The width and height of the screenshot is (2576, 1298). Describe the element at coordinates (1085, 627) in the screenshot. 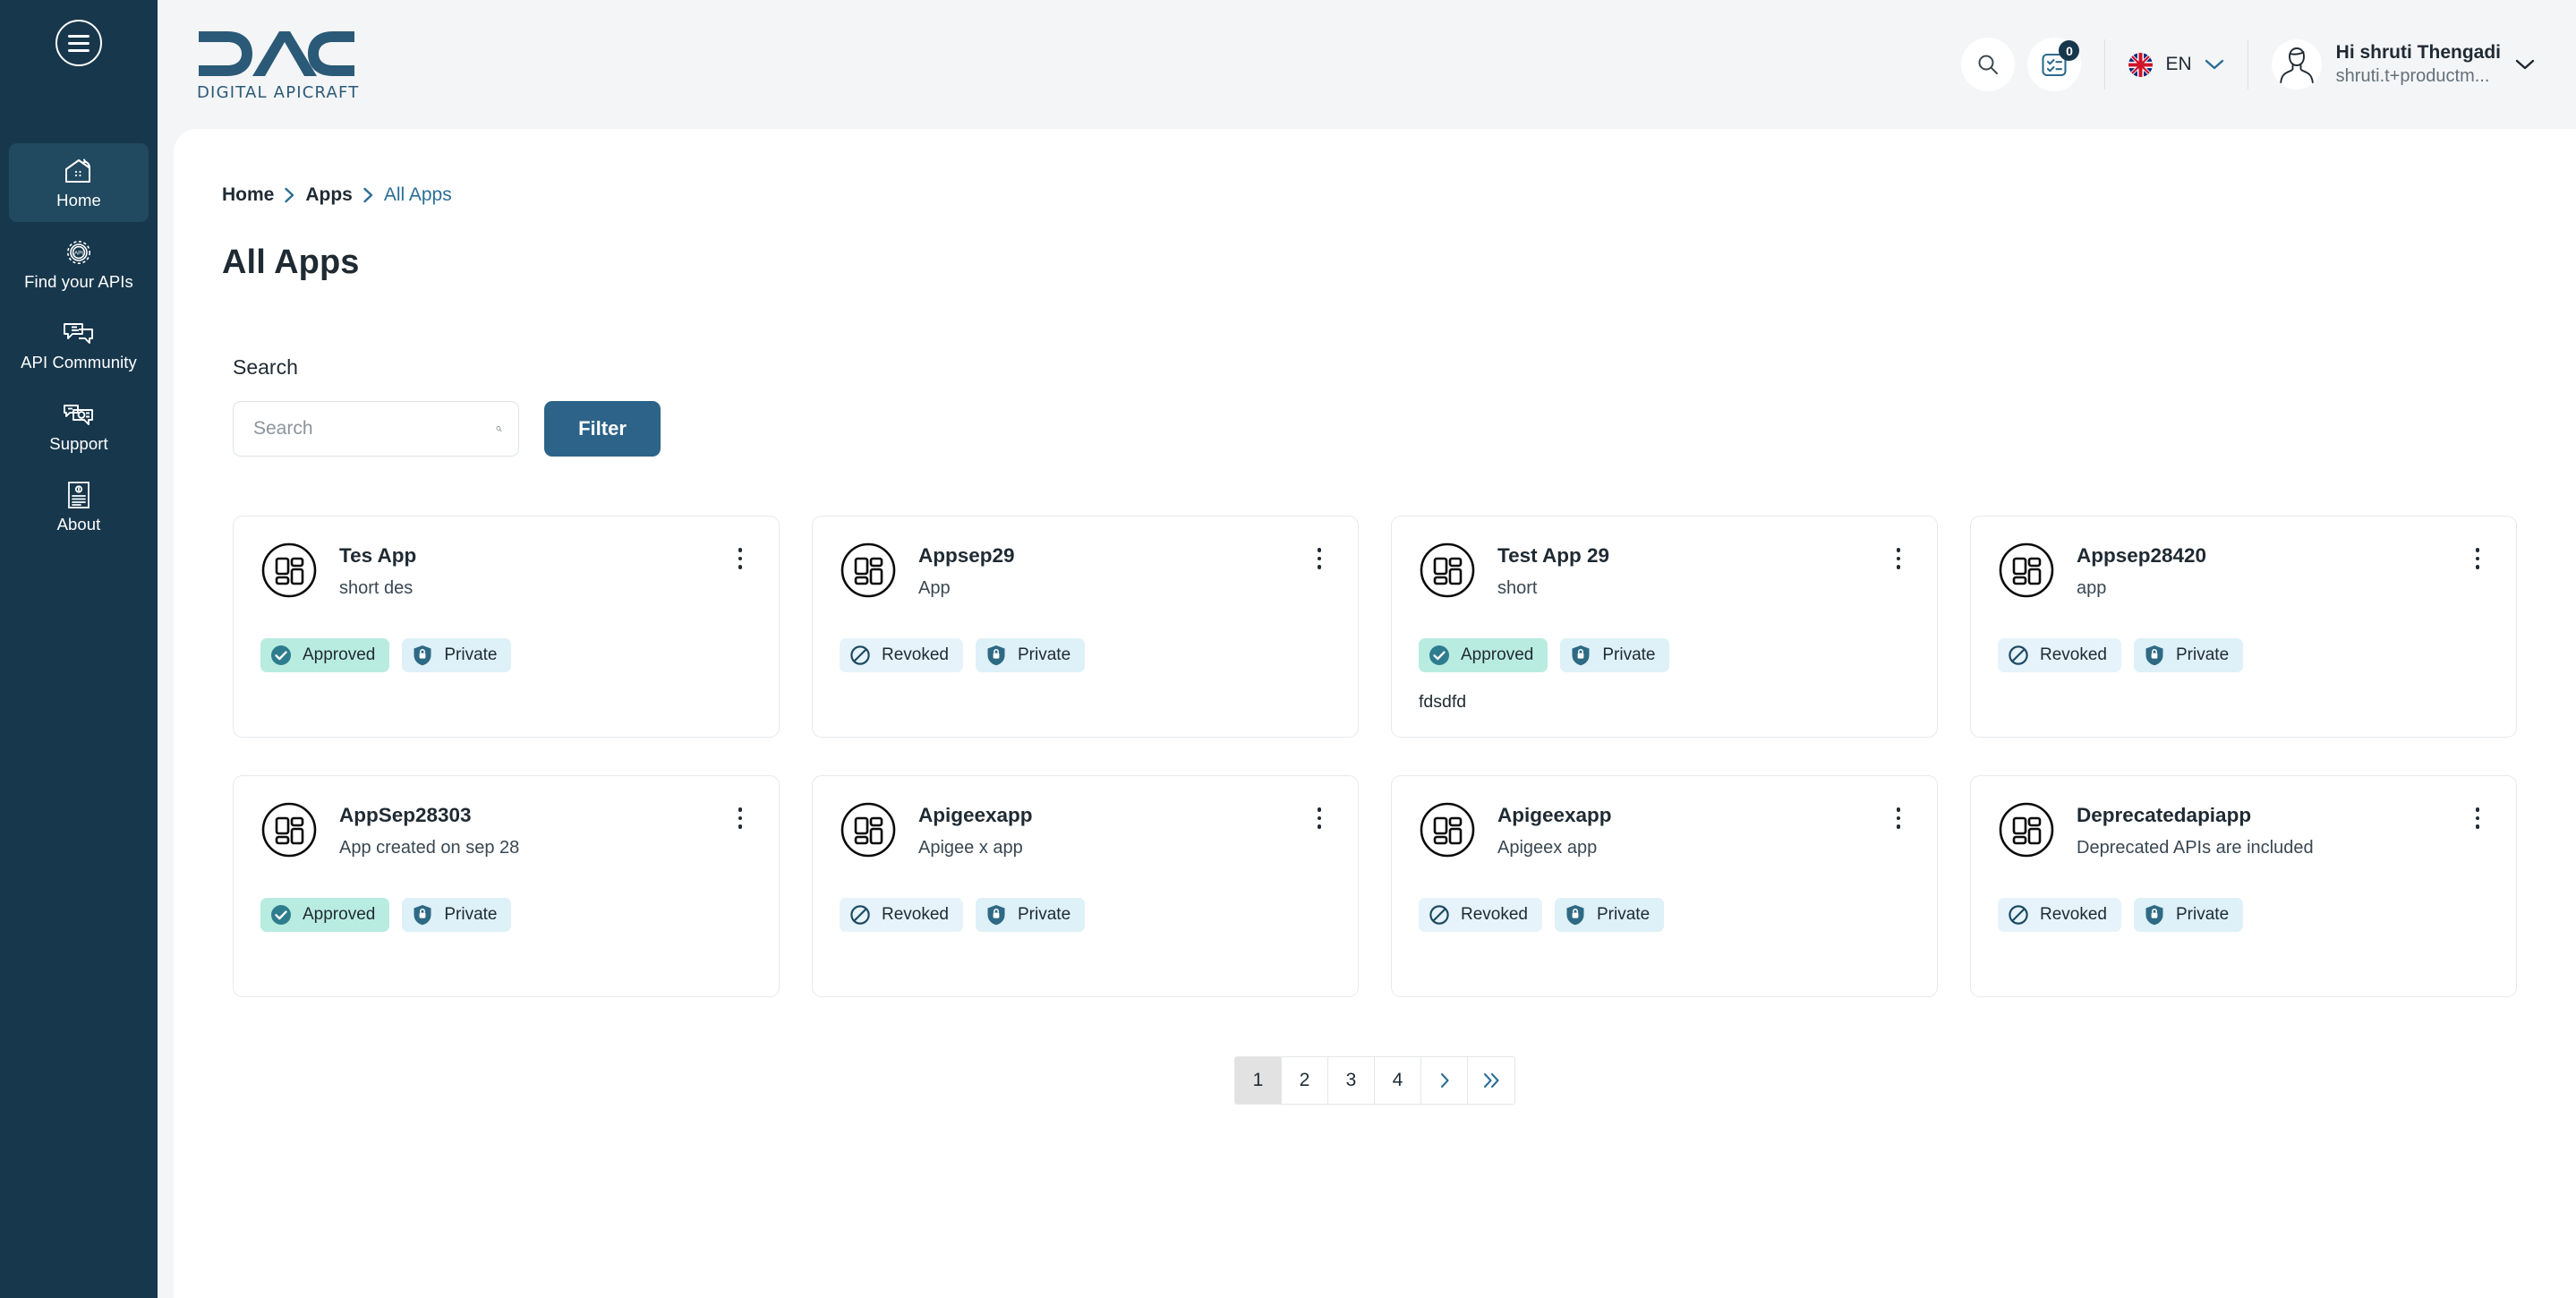

I see `app-card: Appsep29 App Revoked Private` at that location.